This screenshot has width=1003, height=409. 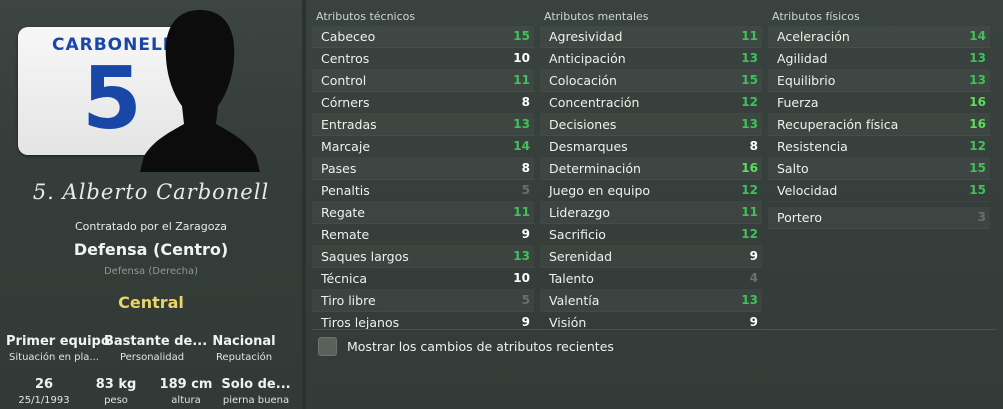 What do you see at coordinates (651, 191) in the screenshot?
I see `attribute-row: Juego en equipo 12` at bounding box center [651, 191].